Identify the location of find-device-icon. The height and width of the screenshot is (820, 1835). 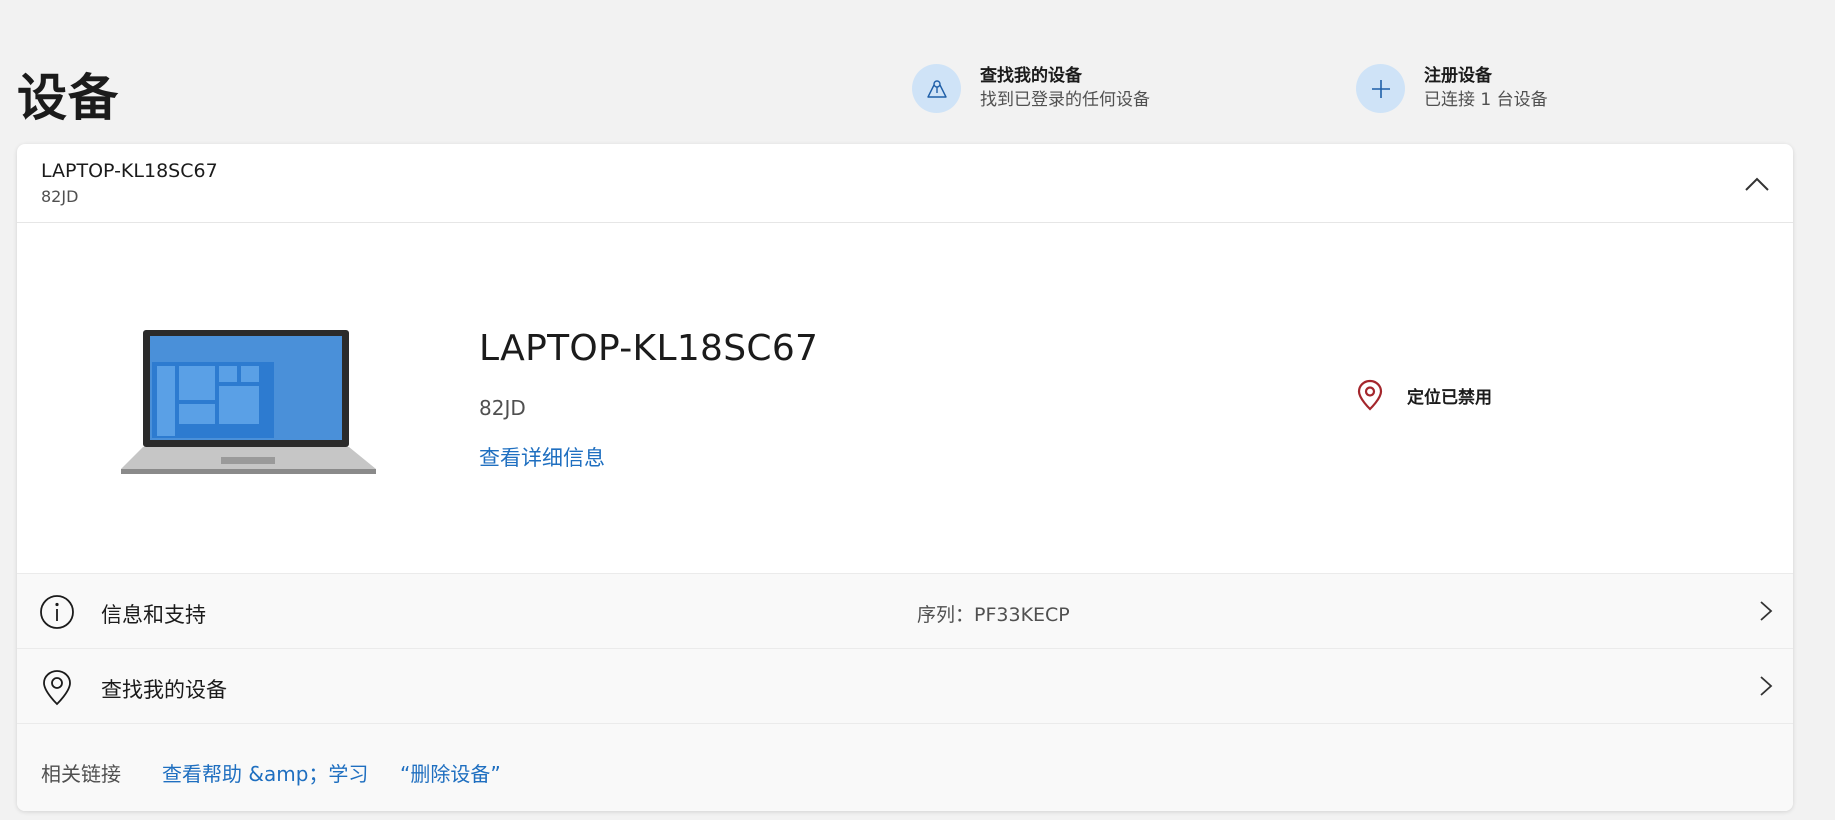
(936, 88).